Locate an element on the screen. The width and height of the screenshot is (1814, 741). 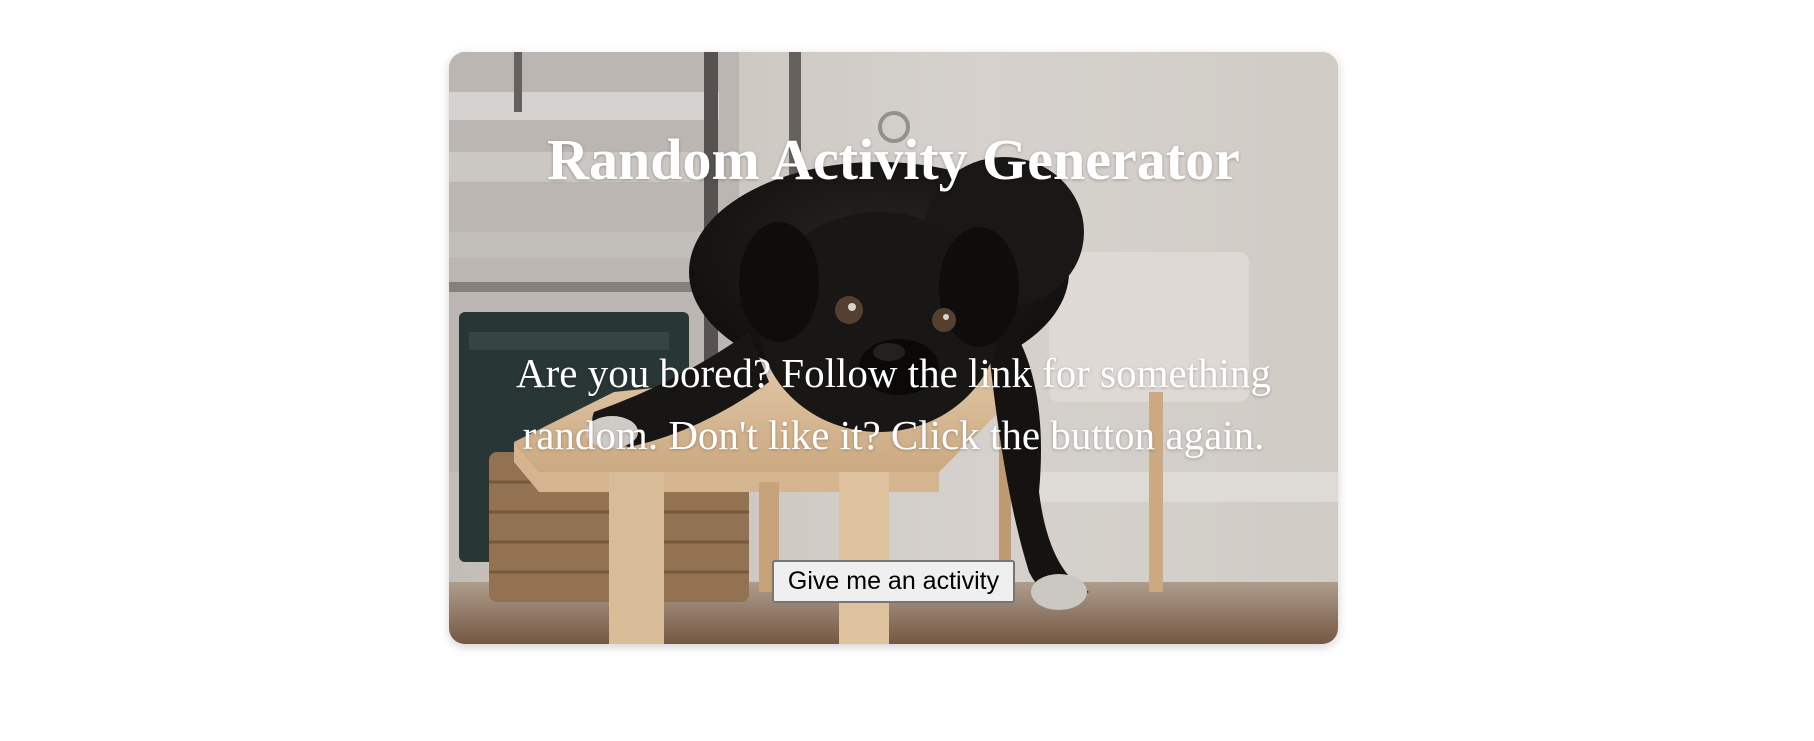
button-container: Give me an activity is located at coordinates (893, 581).